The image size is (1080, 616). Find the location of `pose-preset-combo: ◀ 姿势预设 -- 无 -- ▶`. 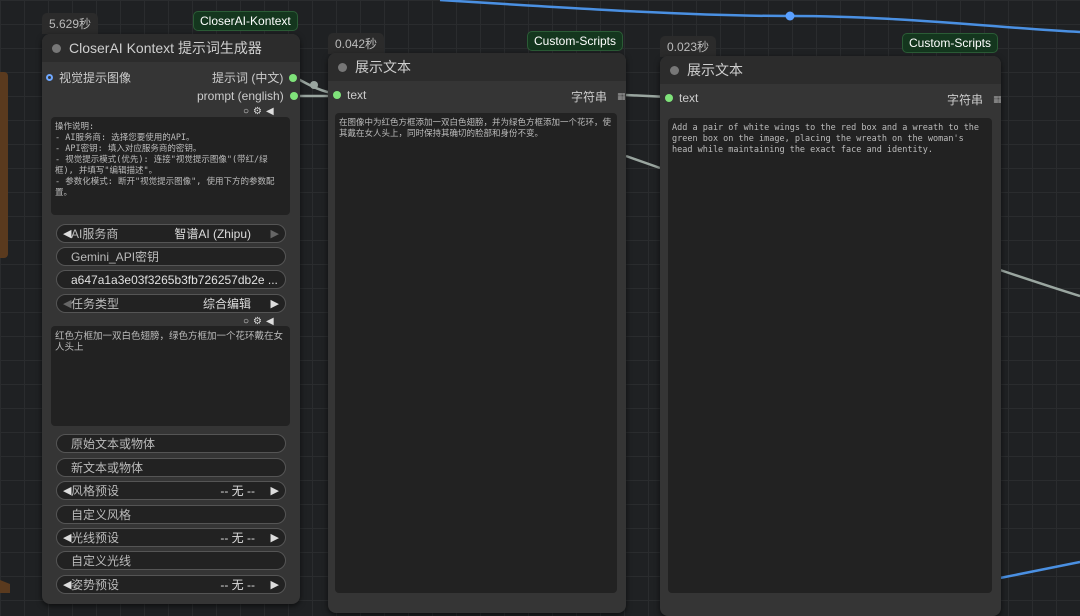

pose-preset-combo: ◀ 姿势预设 -- 无 -- ▶ is located at coordinates (171, 584).